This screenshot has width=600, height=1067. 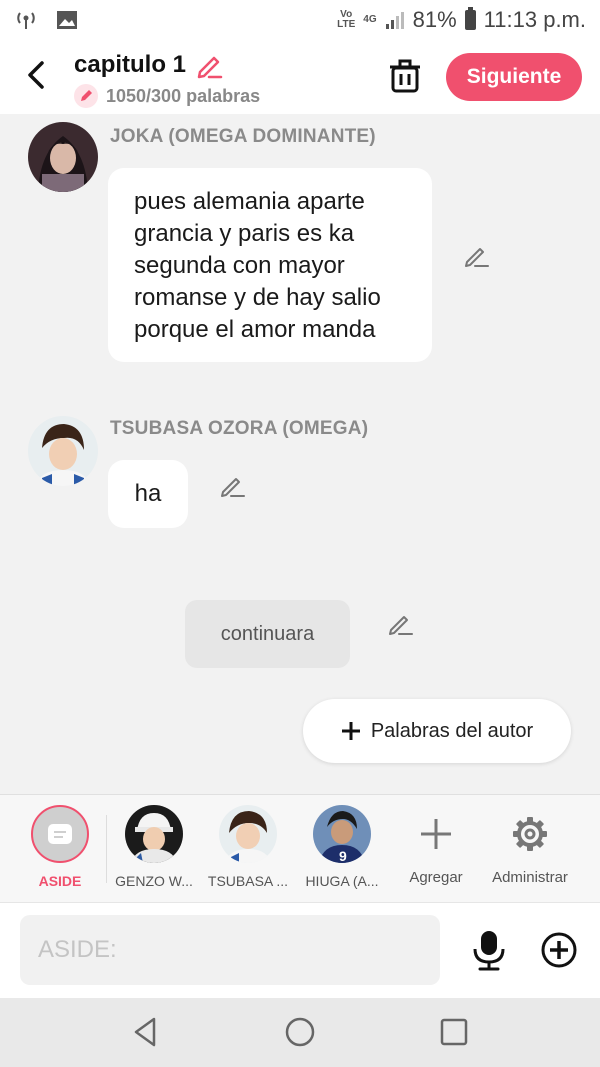 What do you see at coordinates (400, 624) in the screenshot?
I see `edit-narration-pencil-icon` at bounding box center [400, 624].